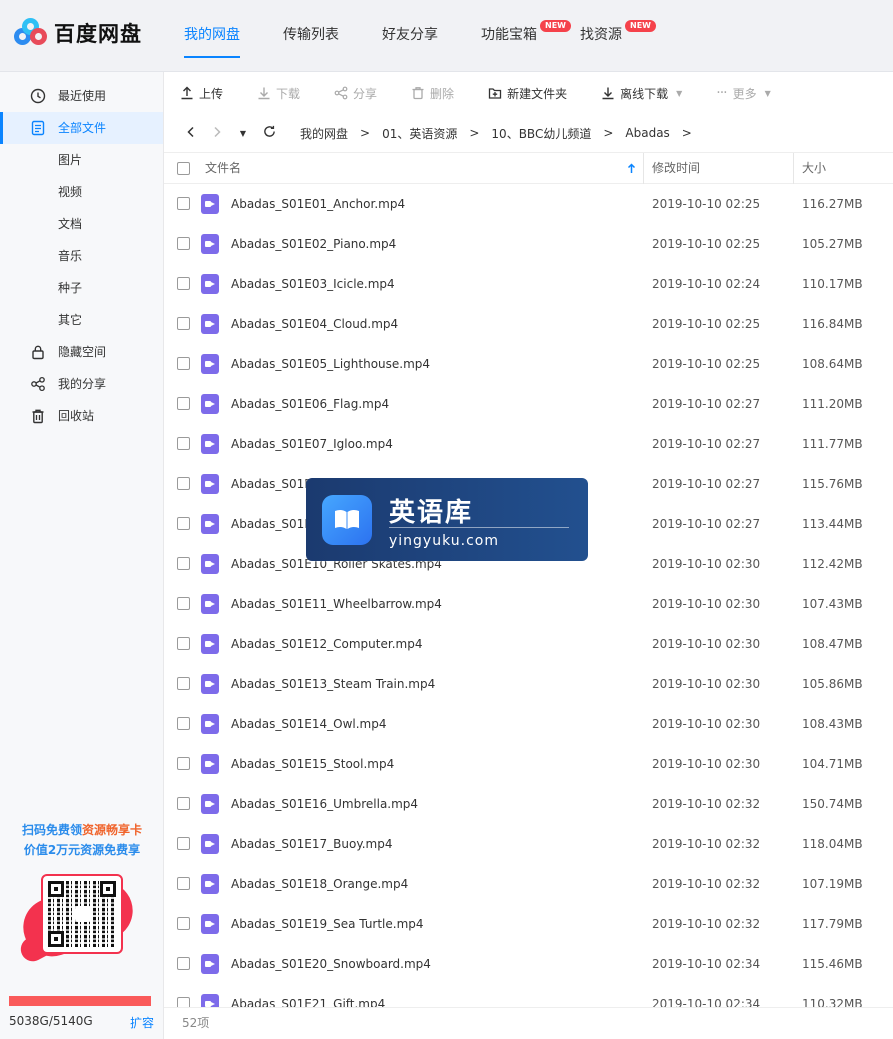 The width and height of the screenshot is (893, 1039). I want to click on sidebar-item-others: 其它, so click(81, 320).